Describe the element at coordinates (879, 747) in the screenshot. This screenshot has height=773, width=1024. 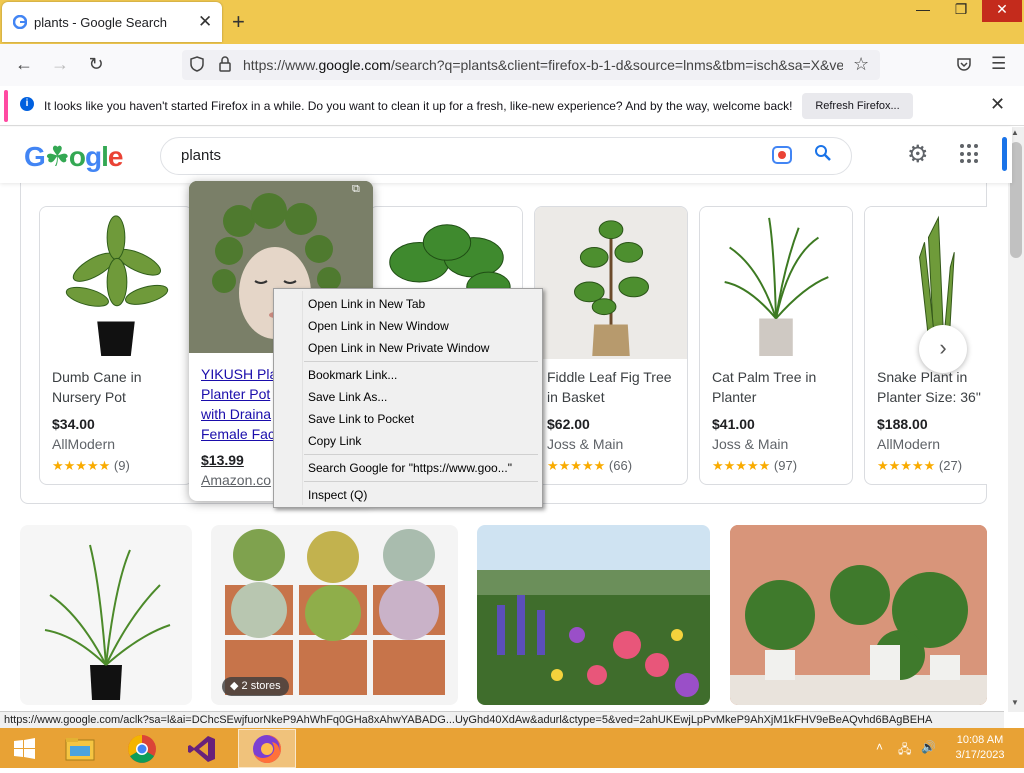
I see `tray-expand-icon: ˄` at that location.